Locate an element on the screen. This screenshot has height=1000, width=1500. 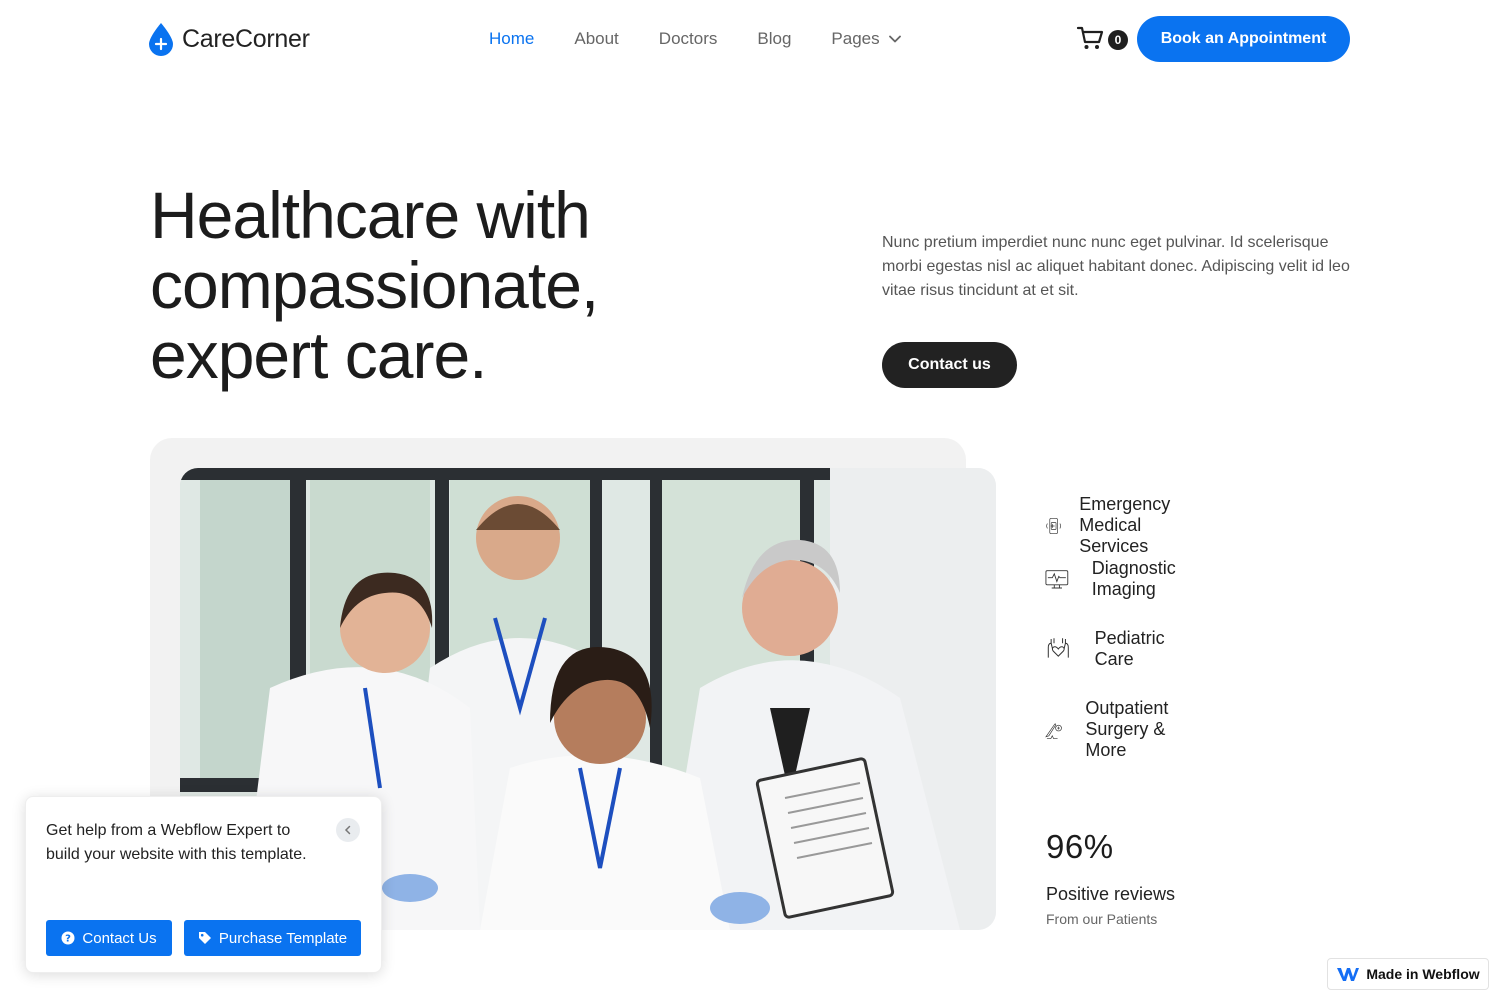
popup-contact-us-label: Contact Us is located at coordinates (119, 938).